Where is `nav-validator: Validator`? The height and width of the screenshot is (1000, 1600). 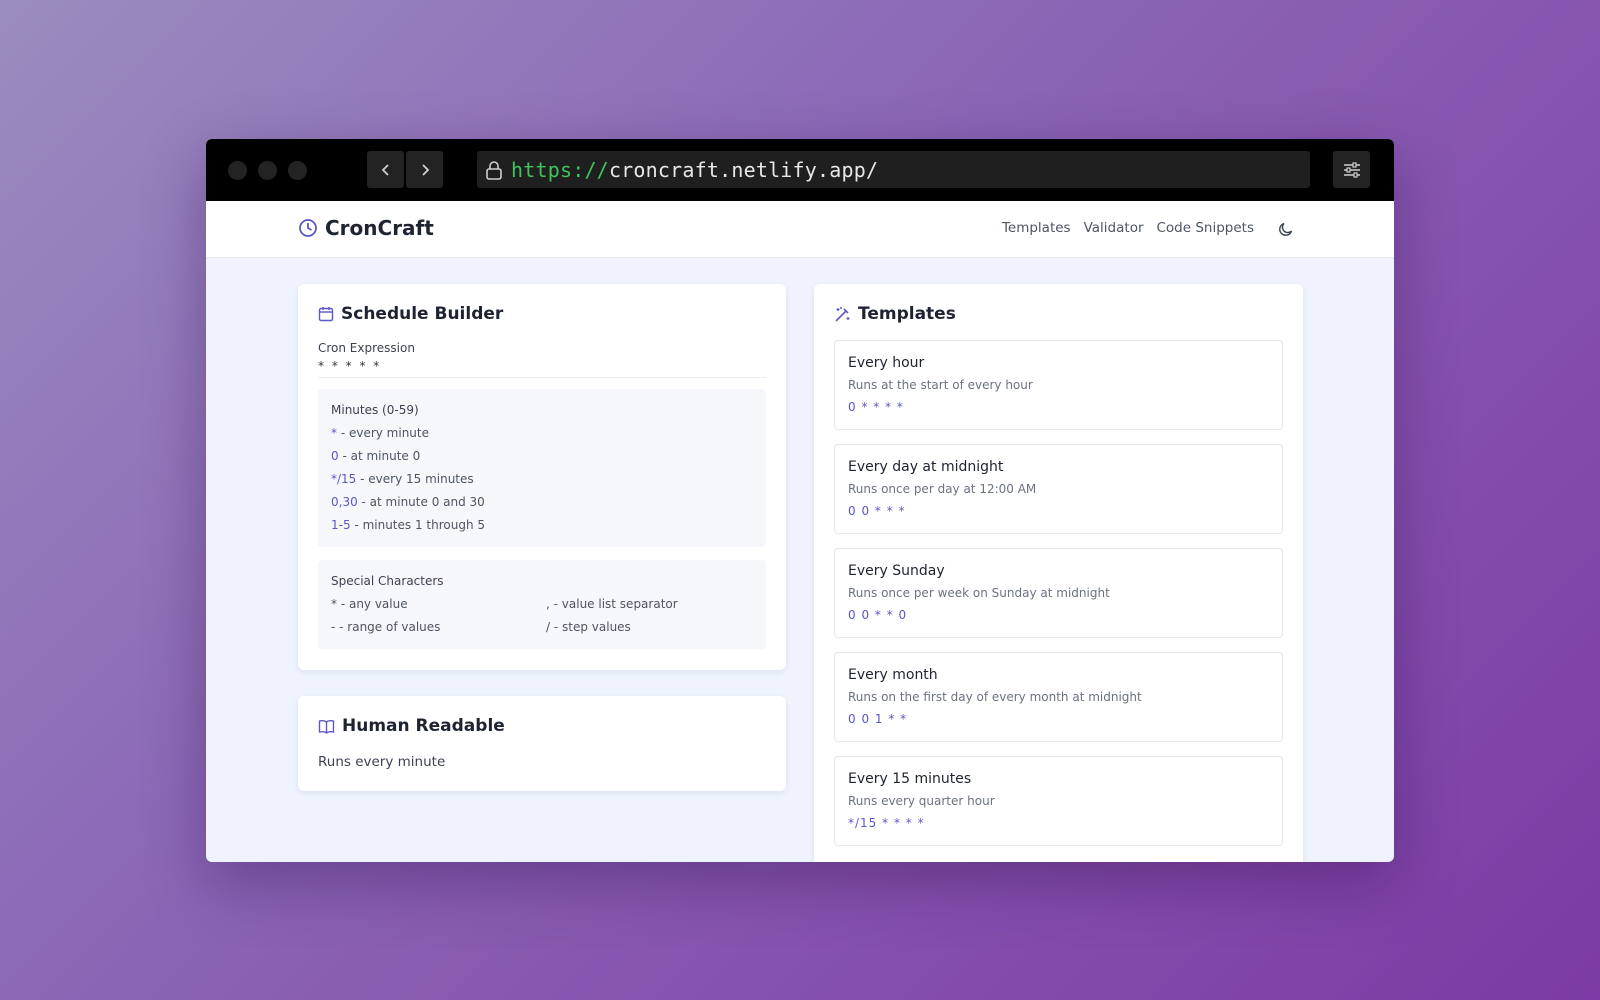
nav-validator: Validator is located at coordinates (1114, 228).